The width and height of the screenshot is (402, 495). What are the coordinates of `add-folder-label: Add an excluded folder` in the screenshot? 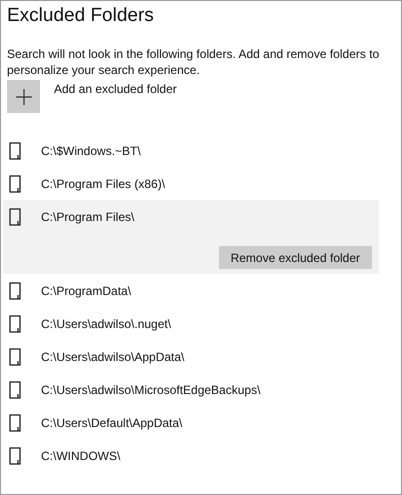 It's located at (115, 89).